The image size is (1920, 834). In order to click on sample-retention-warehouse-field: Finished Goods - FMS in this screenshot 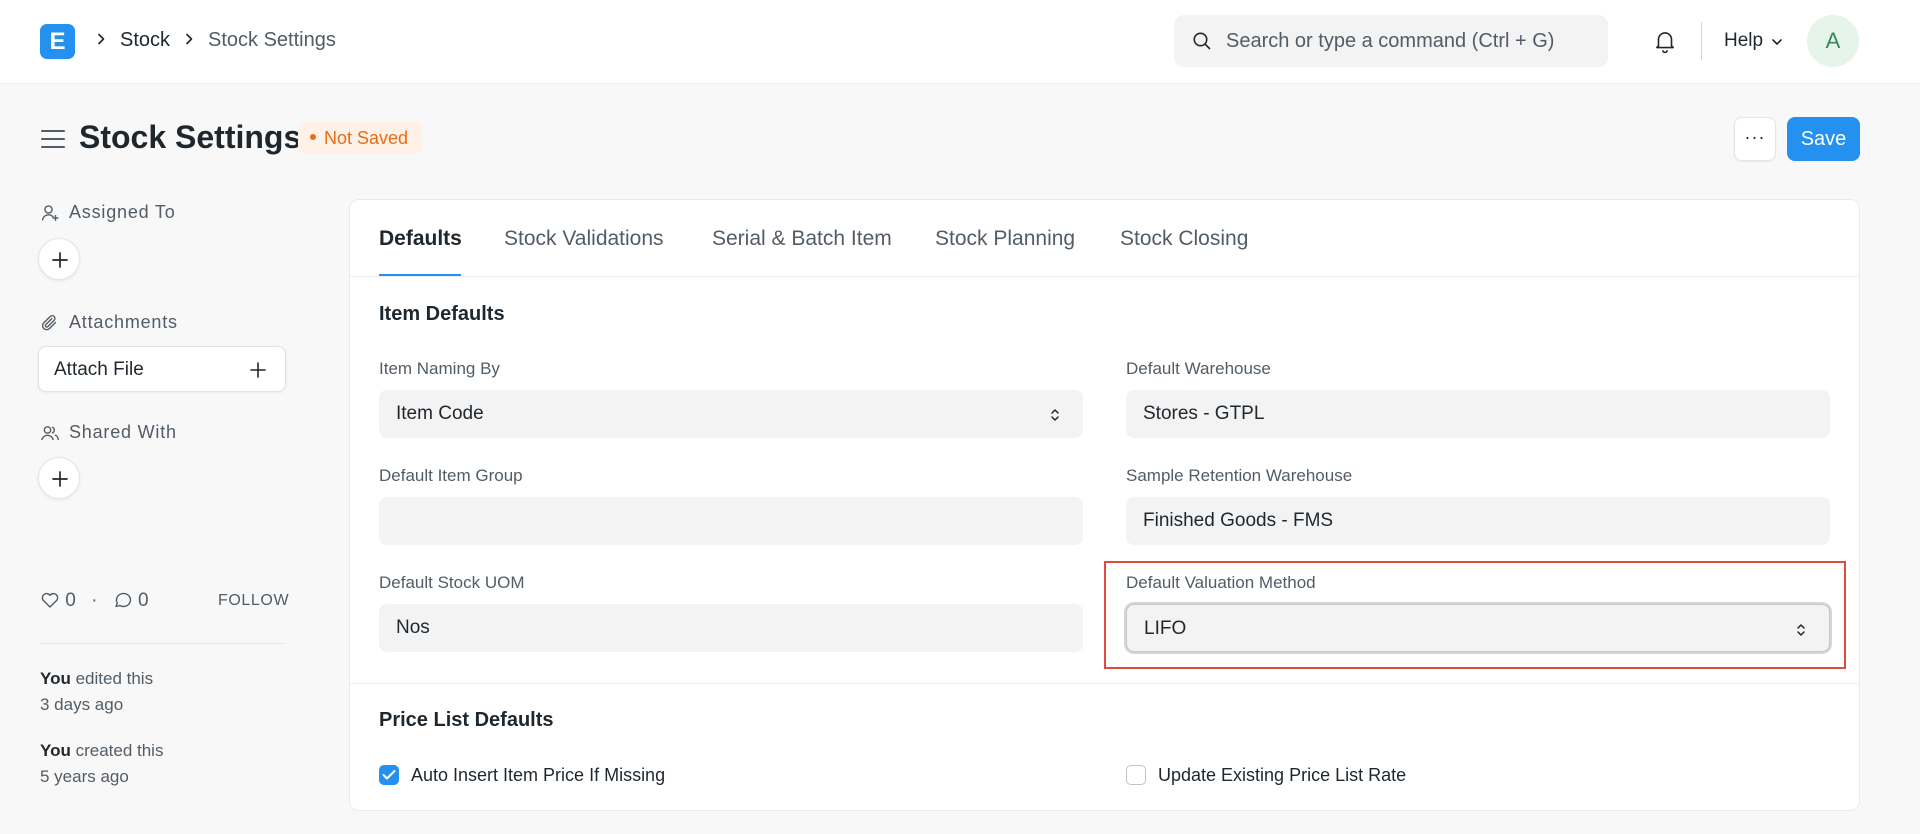, I will do `click(1478, 521)`.